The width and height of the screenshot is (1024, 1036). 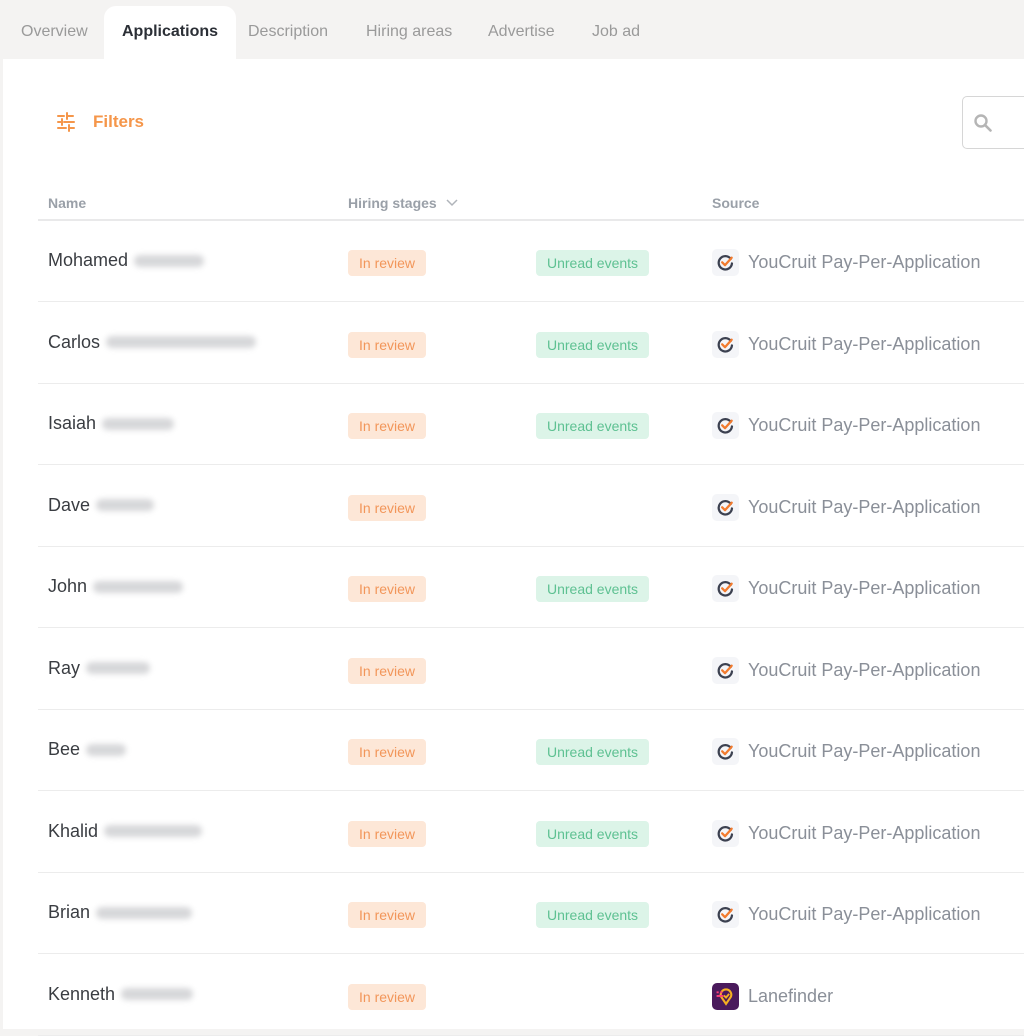 What do you see at coordinates (69, 912) in the screenshot?
I see `applicant-first-name: Brian` at bounding box center [69, 912].